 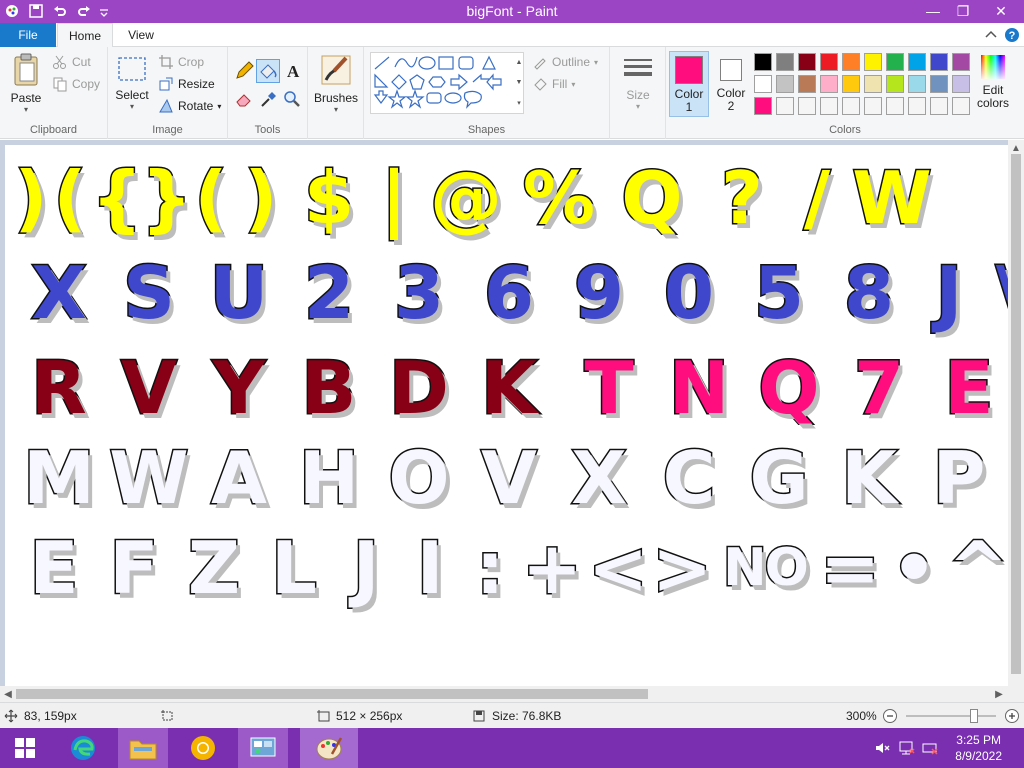 I want to click on start-button, so click(x=25, y=748).